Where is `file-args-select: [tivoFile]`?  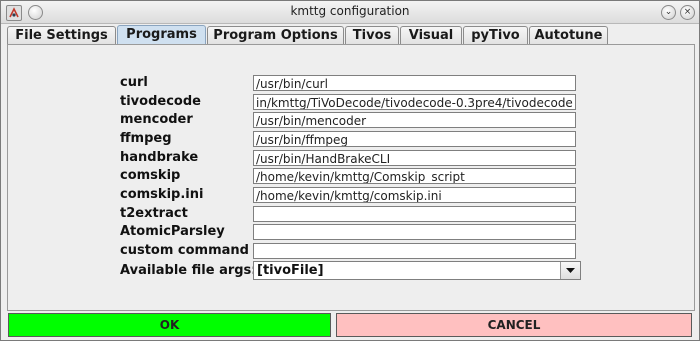 file-args-select: [tivoFile] is located at coordinates (417, 270).